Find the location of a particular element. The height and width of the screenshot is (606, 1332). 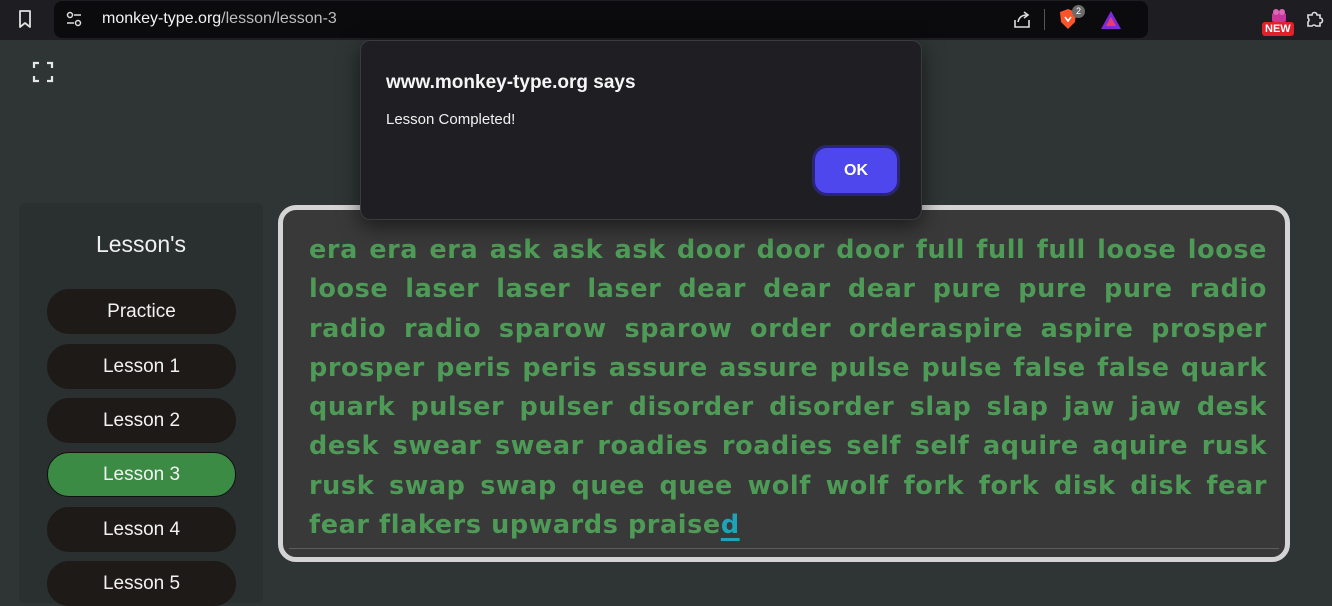

address-bar: monkey-type.org/lesson/lesson-3 2 is located at coordinates (601, 19).